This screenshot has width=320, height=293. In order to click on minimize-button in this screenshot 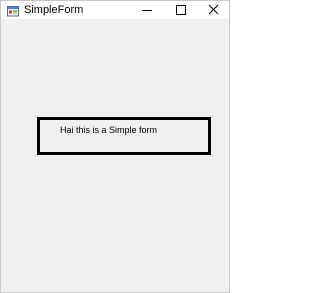, I will do `click(147, 10)`.